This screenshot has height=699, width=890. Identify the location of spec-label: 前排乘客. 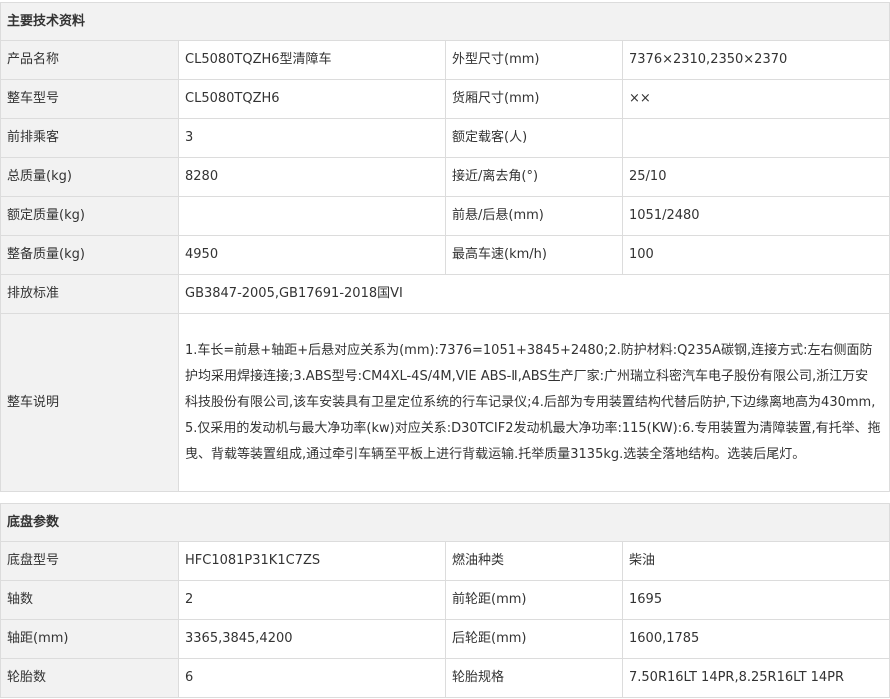
(89, 138).